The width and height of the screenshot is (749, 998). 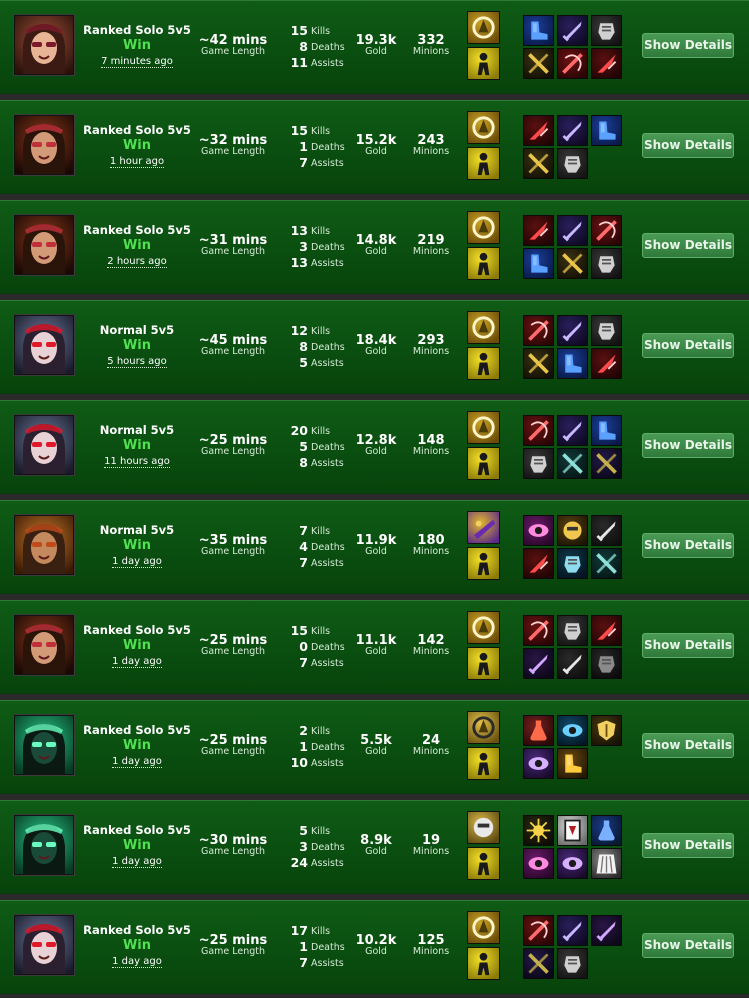 I want to click on champion-portrait-red-bandana-gunner-icon, so click(x=44, y=545).